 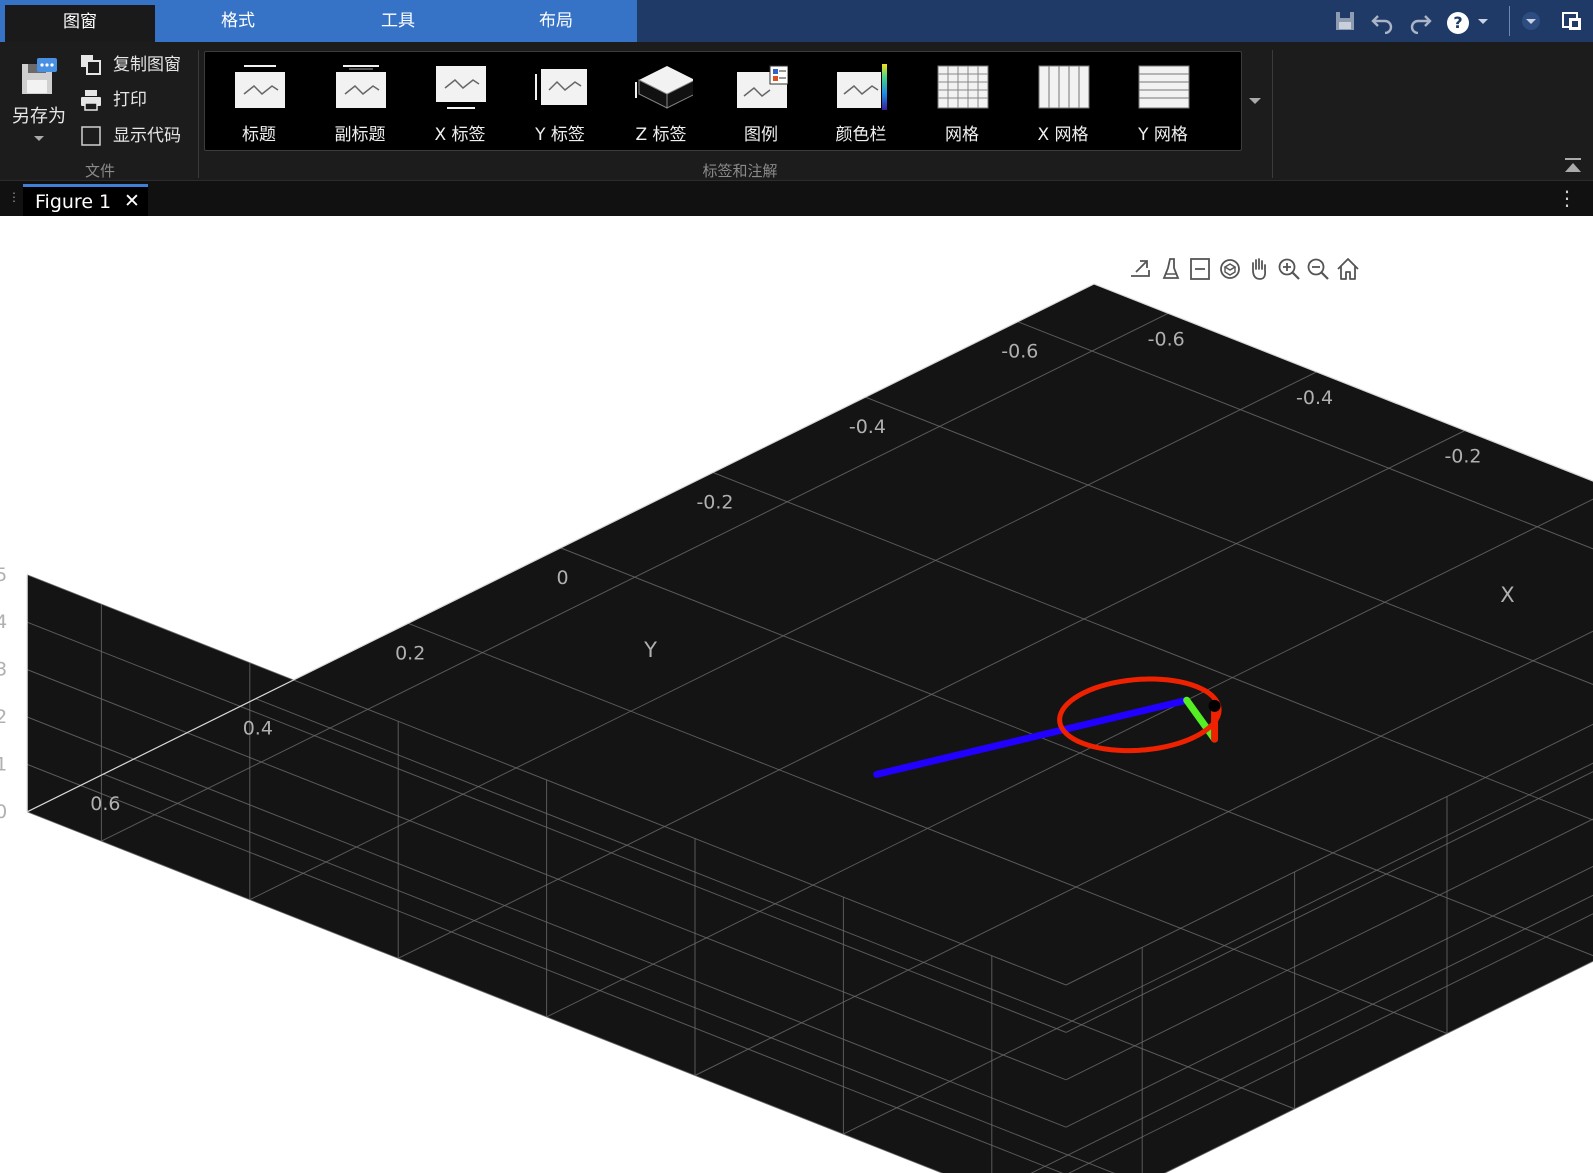 What do you see at coordinates (1483, 21) in the screenshot?
I see `help-dropdown-icon` at bounding box center [1483, 21].